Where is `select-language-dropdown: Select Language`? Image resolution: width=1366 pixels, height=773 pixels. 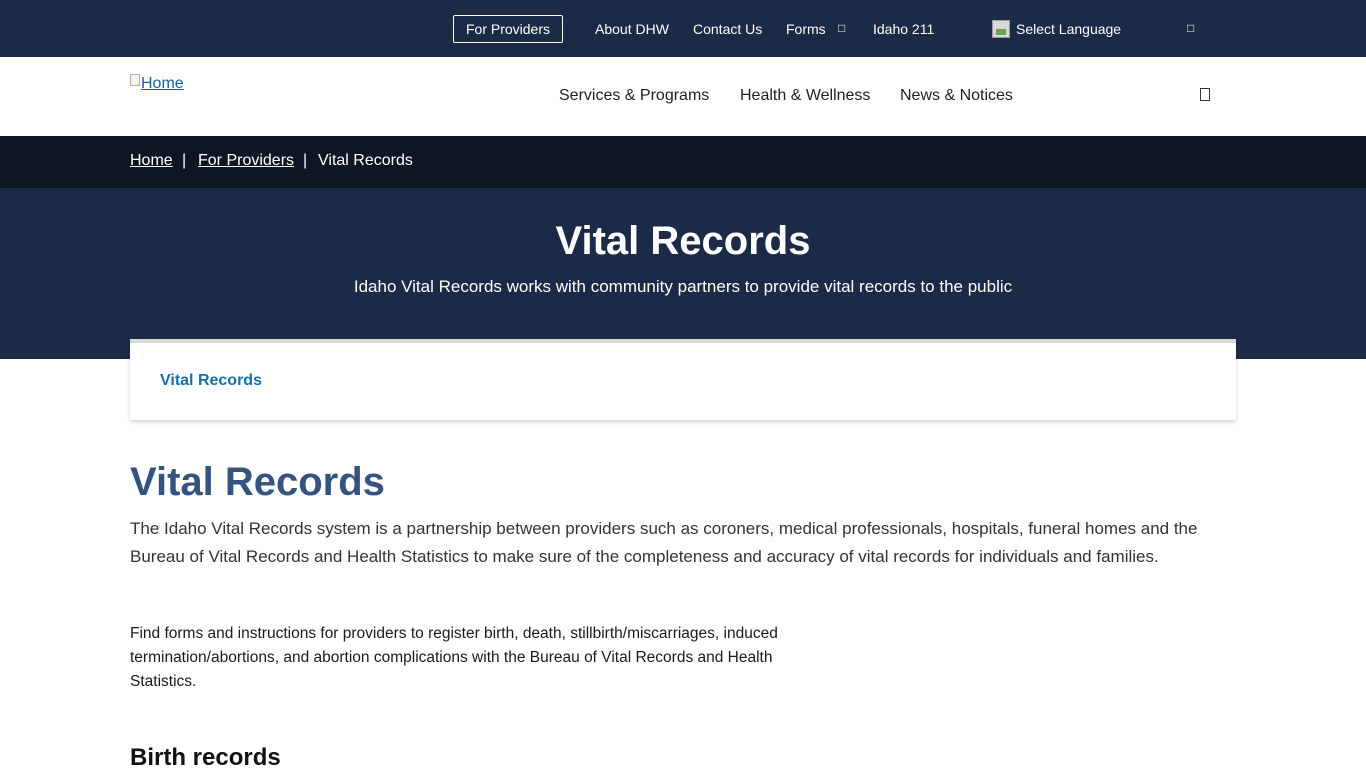
select-language-dropdown: Select Language is located at coordinates (1068, 29).